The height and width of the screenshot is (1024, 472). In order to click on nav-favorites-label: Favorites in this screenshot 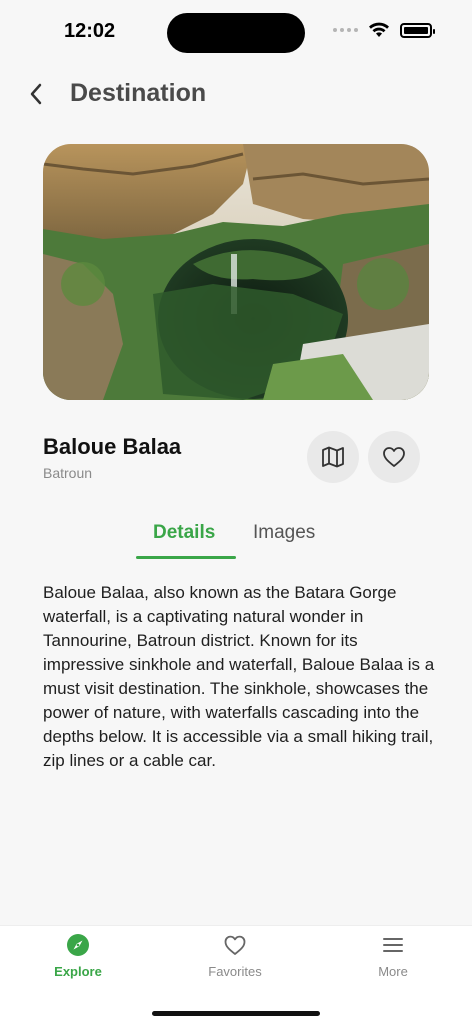, I will do `click(235, 971)`.